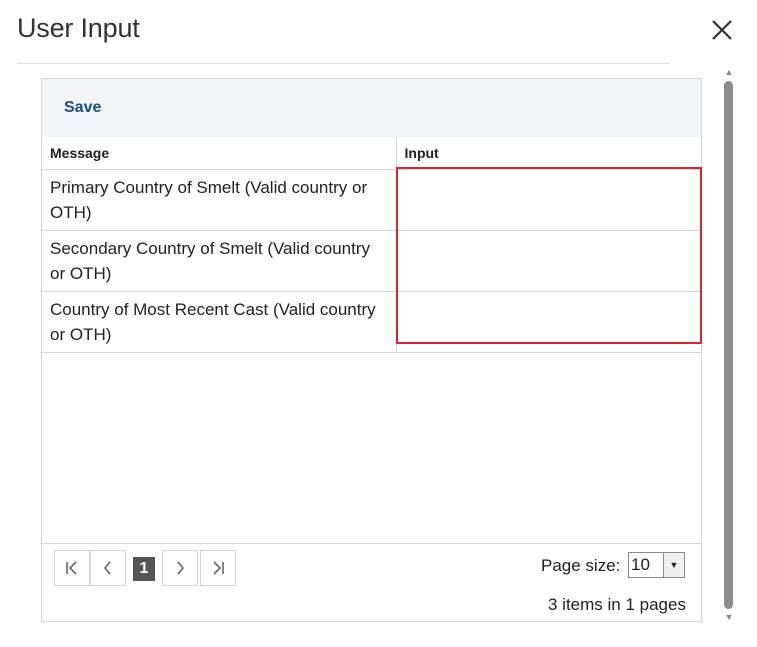 Image resolution: width=757 pixels, height=647 pixels. I want to click on input-cell-secondary-country, so click(548, 261).